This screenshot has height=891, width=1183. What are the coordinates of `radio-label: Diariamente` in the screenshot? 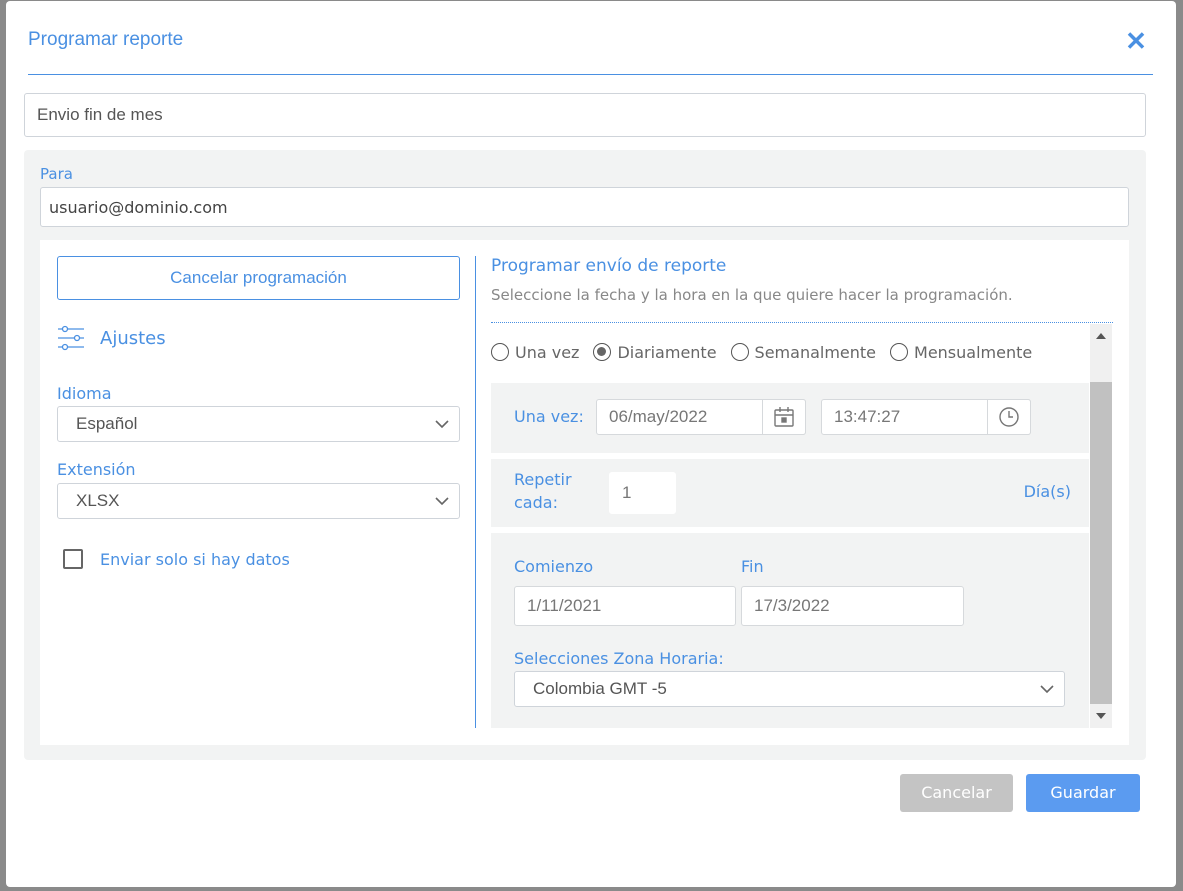 It's located at (667, 352).